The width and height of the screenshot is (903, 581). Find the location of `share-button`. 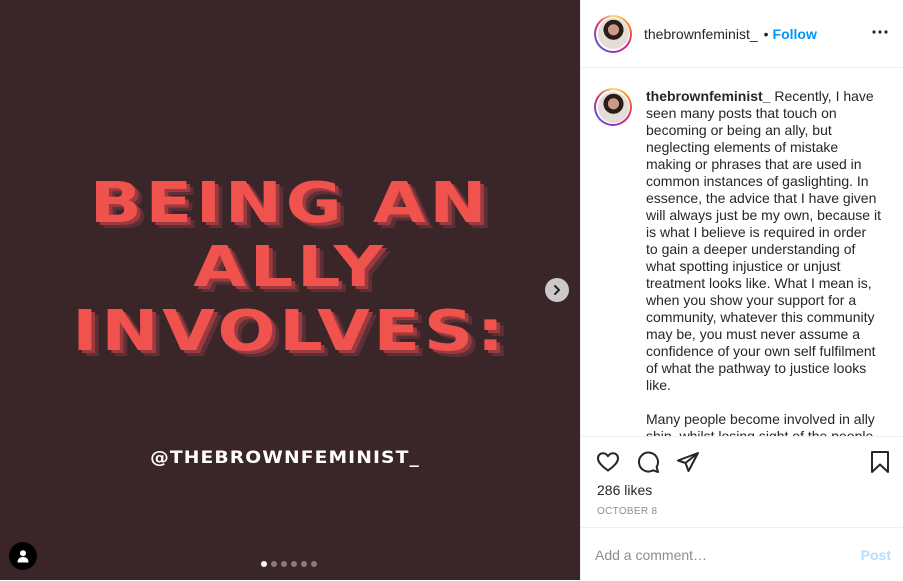

share-button is located at coordinates (688, 462).